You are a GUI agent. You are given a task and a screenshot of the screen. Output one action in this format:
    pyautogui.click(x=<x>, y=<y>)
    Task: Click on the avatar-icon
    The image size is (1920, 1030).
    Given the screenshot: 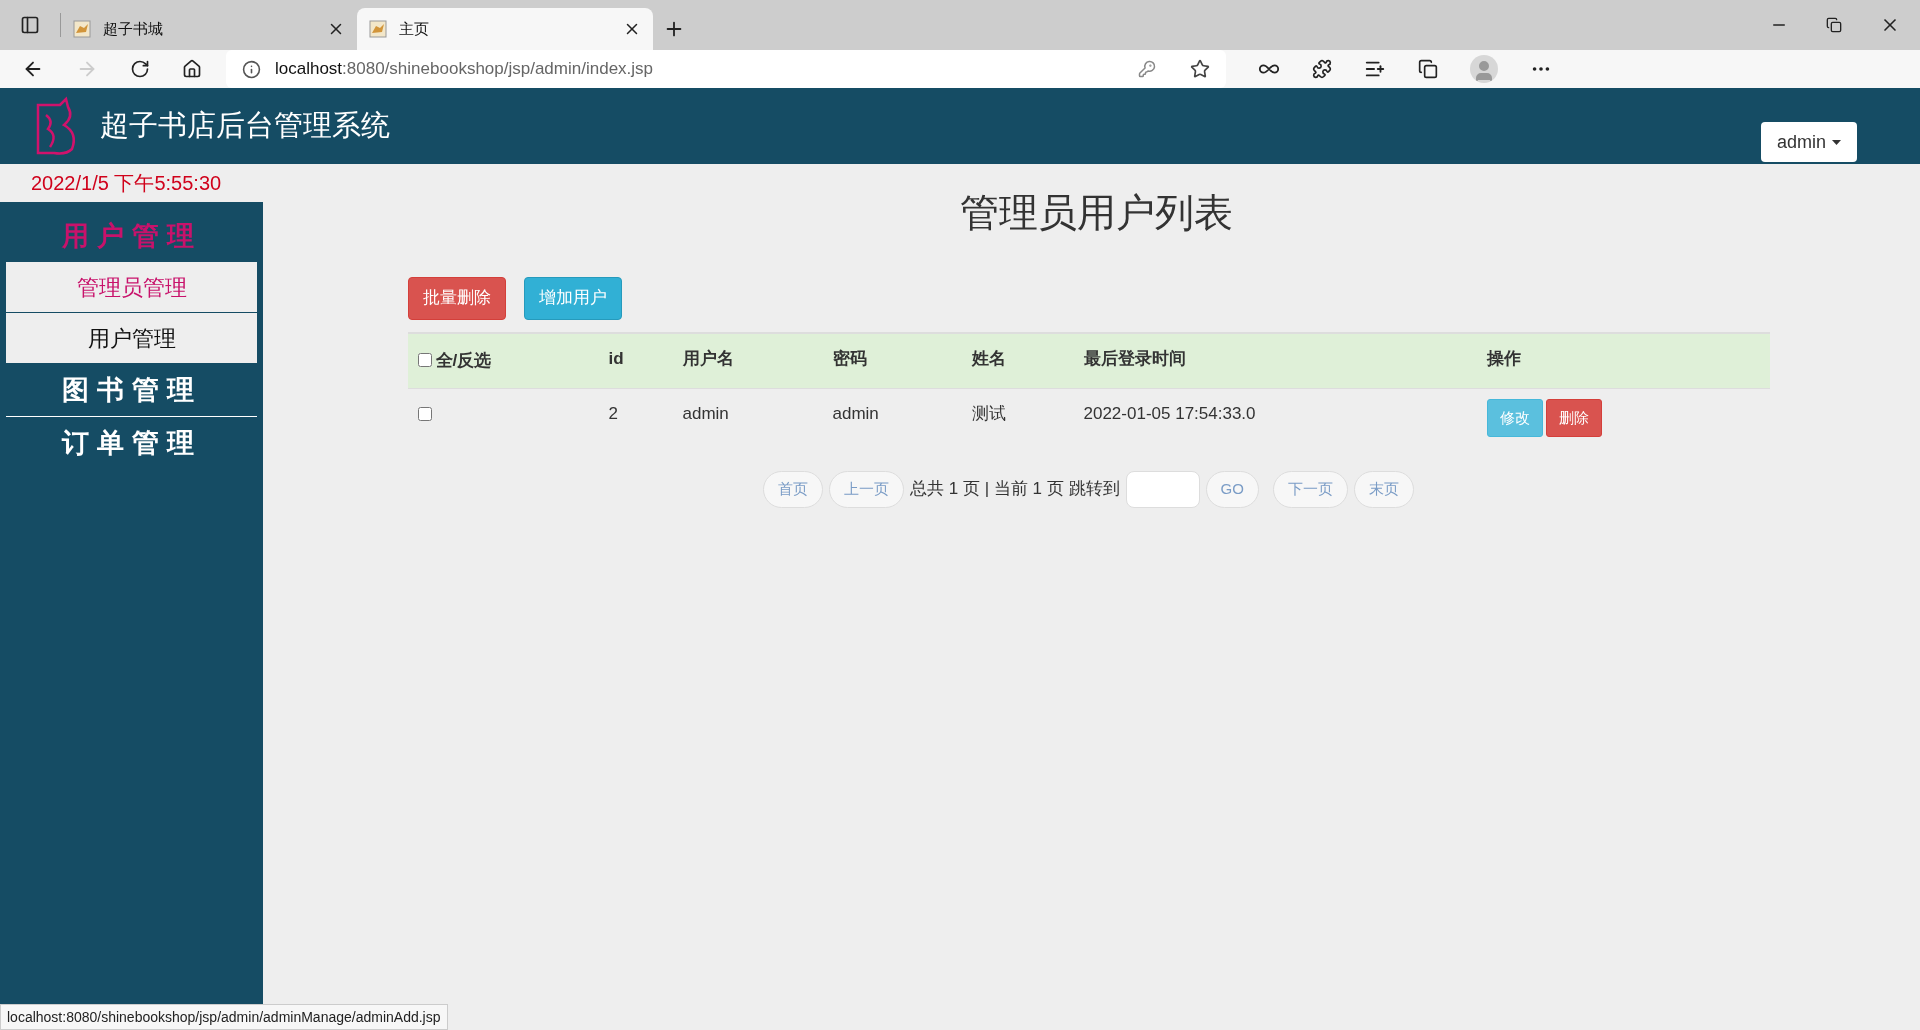 What is the action you would take?
    pyautogui.click(x=1484, y=69)
    